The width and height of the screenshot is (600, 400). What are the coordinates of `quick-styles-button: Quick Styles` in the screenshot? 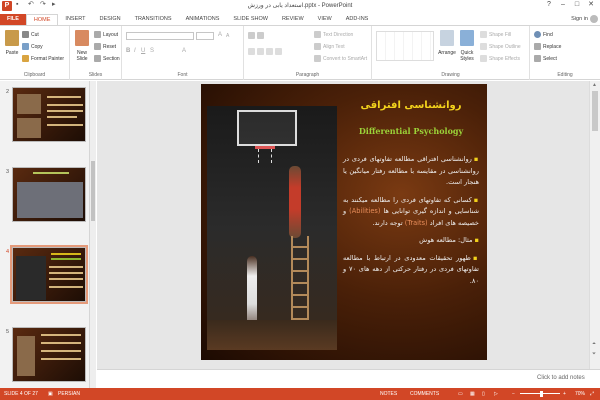 It's located at (467, 46).